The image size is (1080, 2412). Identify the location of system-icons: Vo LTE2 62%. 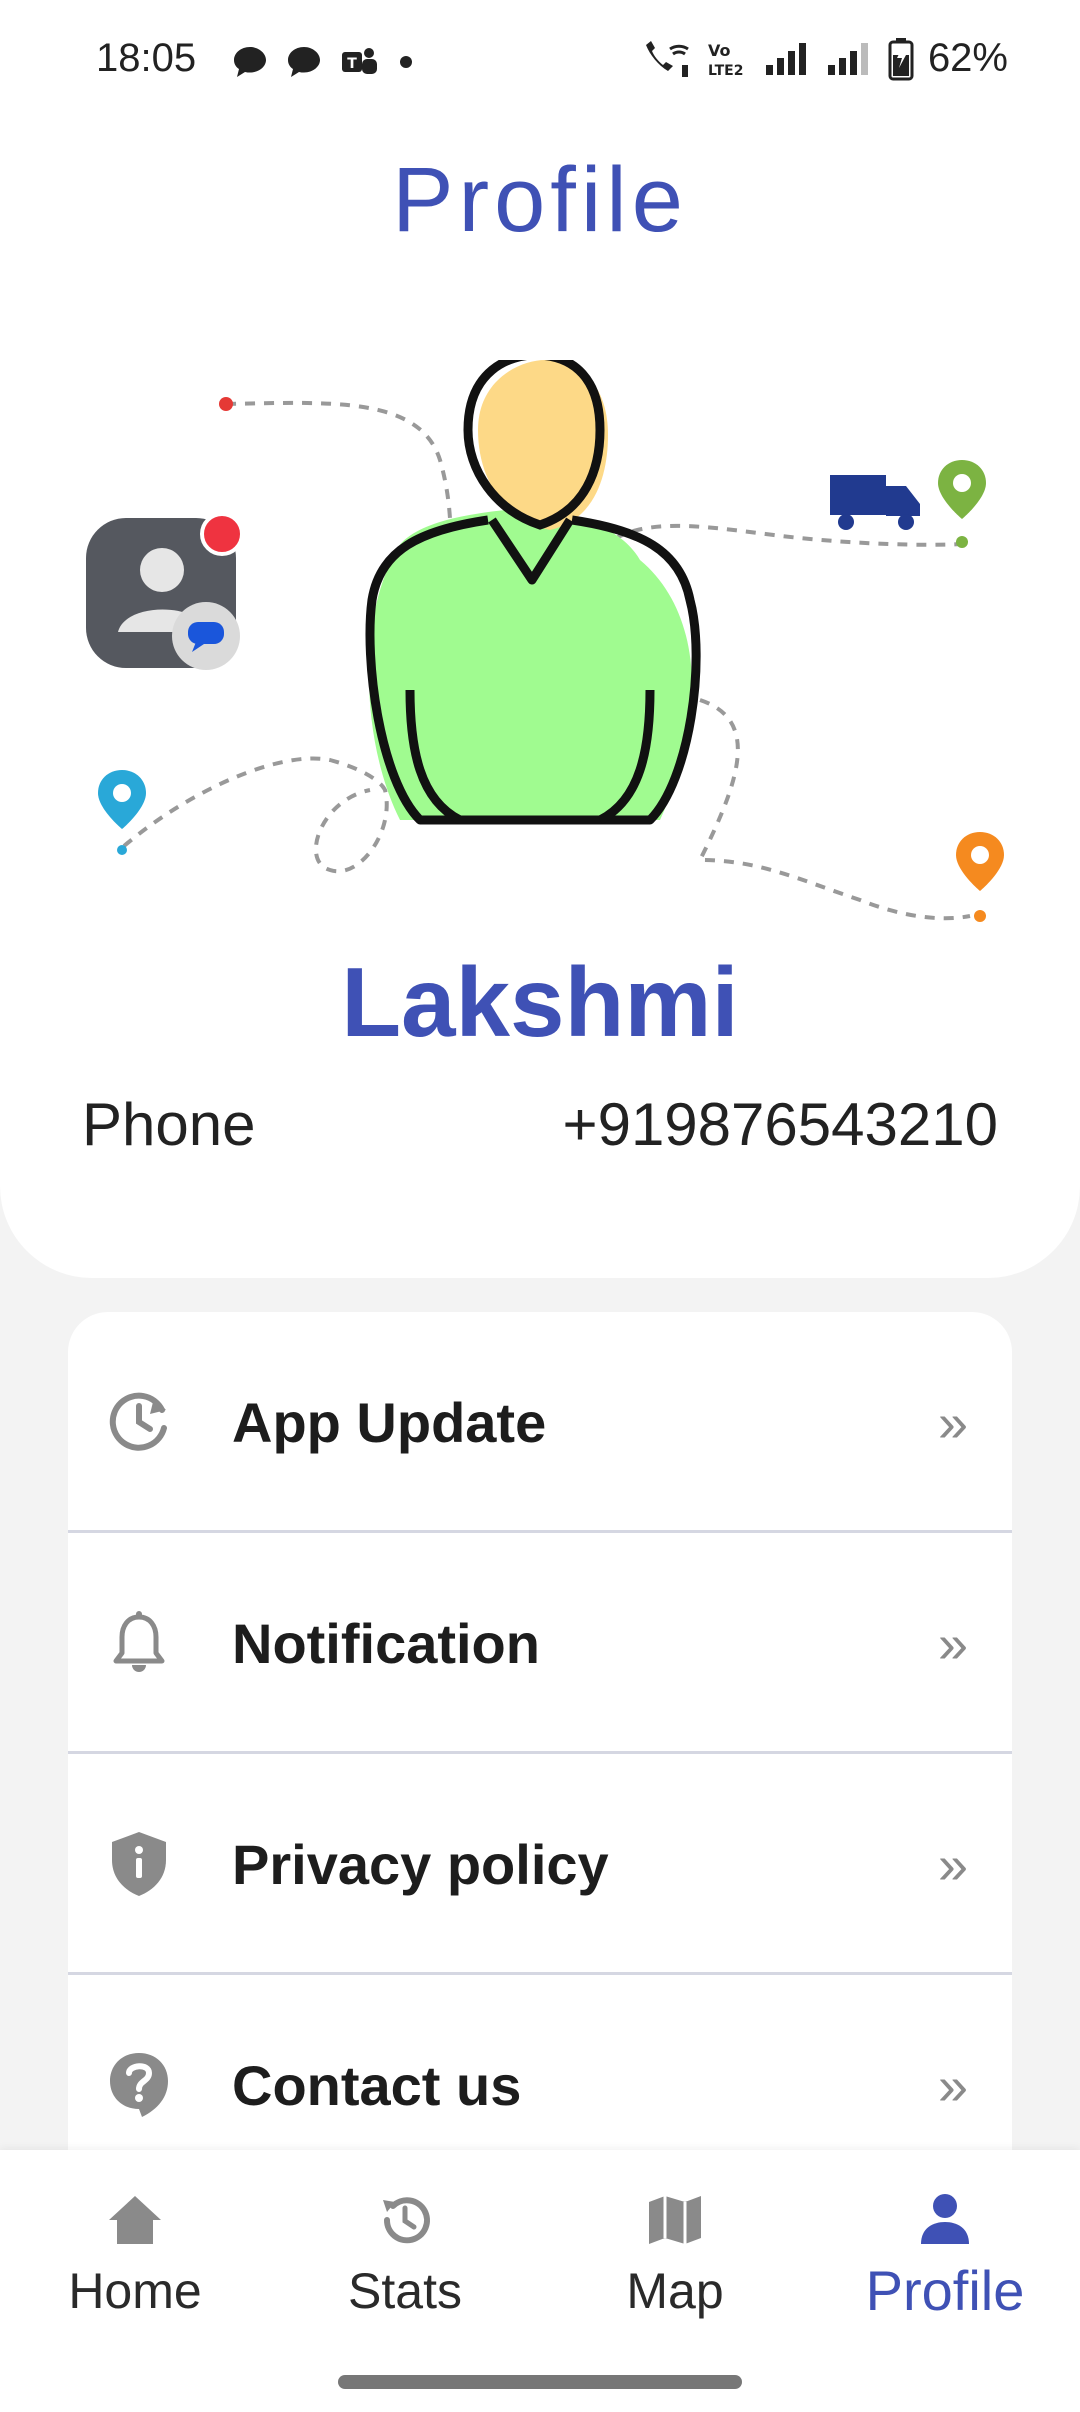
(824, 58).